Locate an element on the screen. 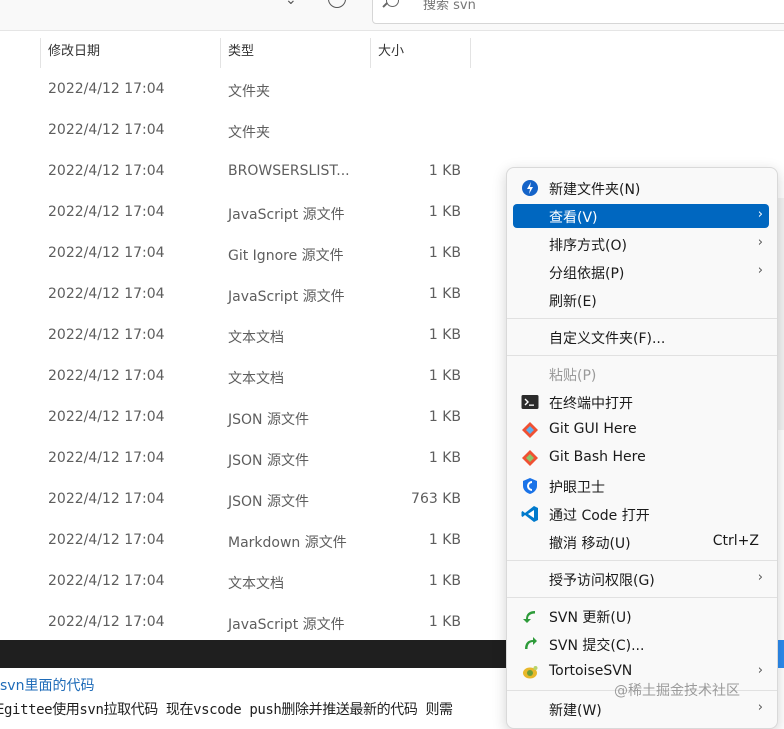  menu-item-paste: 粘贴(P) is located at coordinates (641, 374).